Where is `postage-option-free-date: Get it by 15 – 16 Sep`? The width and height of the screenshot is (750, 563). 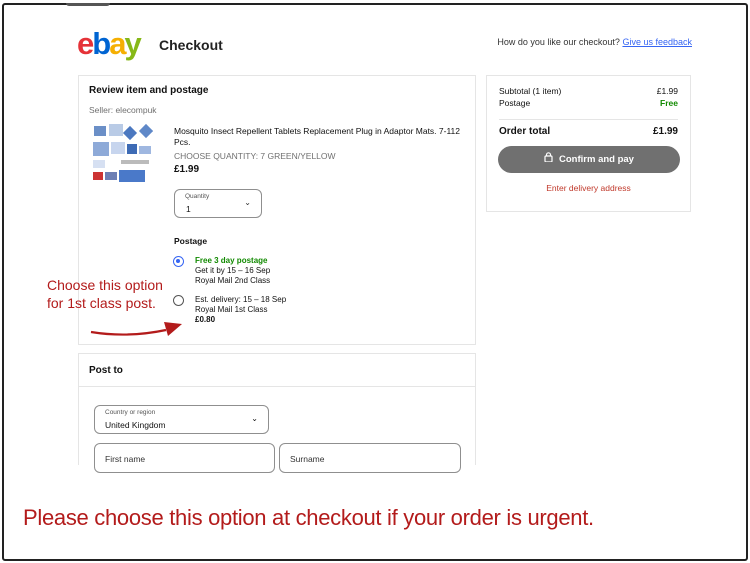
postage-option-free-date: Get it by 15 – 16 Sep is located at coordinates (233, 270).